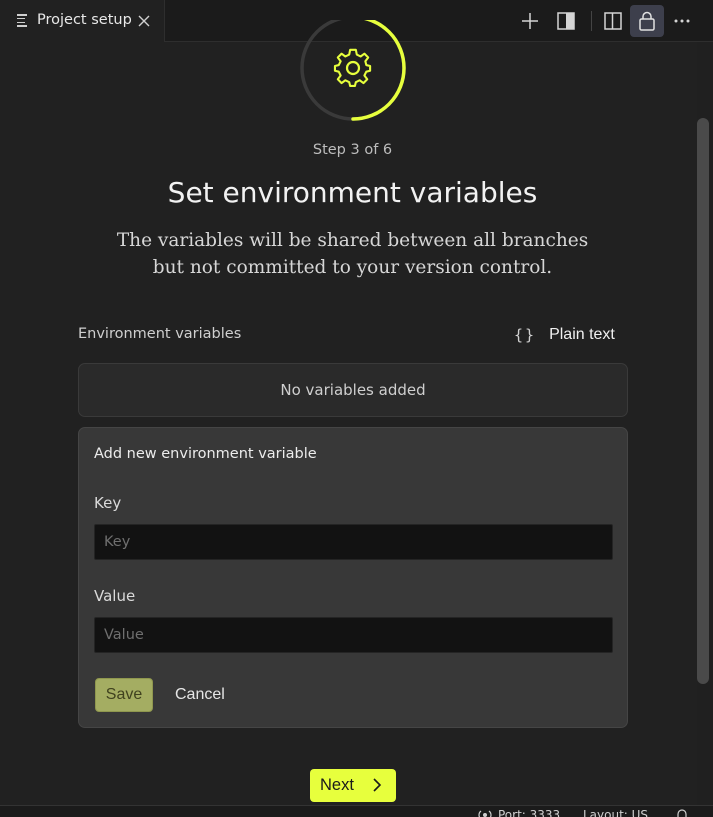 The width and height of the screenshot is (713, 817). What do you see at coordinates (353, 542) in the screenshot?
I see `key-input` at bounding box center [353, 542].